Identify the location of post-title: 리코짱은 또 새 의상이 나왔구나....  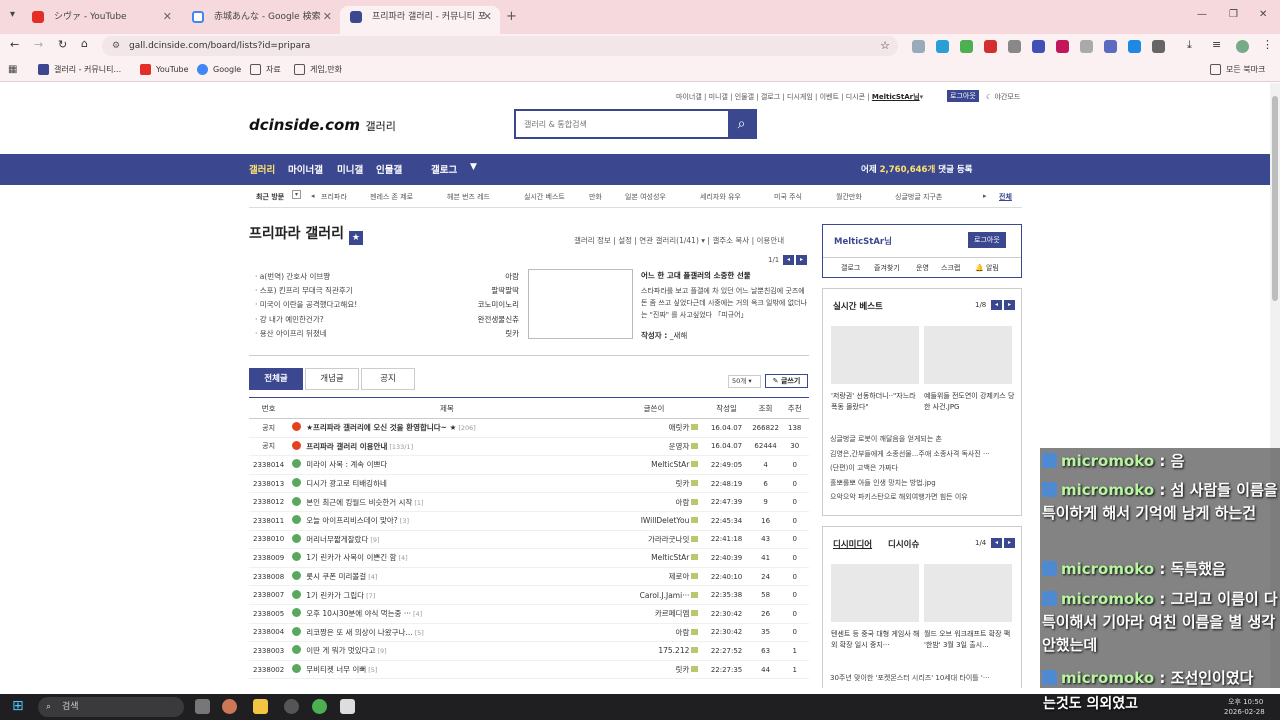
(359, 632).